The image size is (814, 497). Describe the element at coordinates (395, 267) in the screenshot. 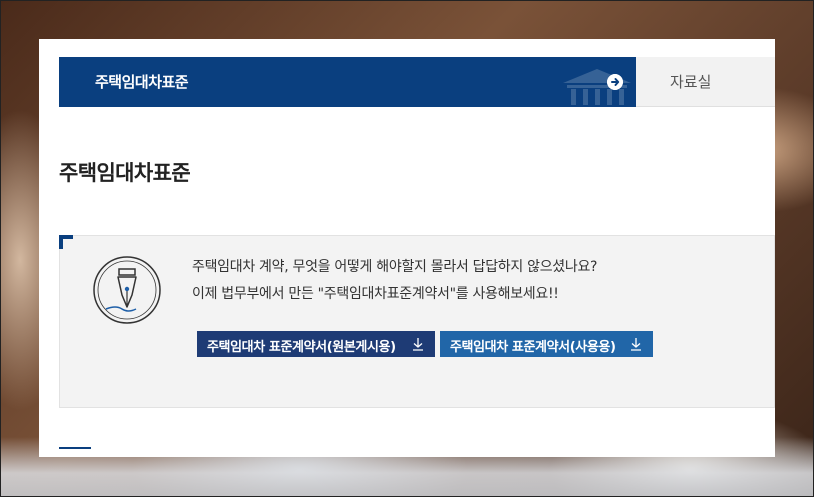

I see `info-text-line-1: 주택임대차 계약, 무엇을 어떻게 해야할지 몰라서 답답하지 않으셨나요?` at that location.